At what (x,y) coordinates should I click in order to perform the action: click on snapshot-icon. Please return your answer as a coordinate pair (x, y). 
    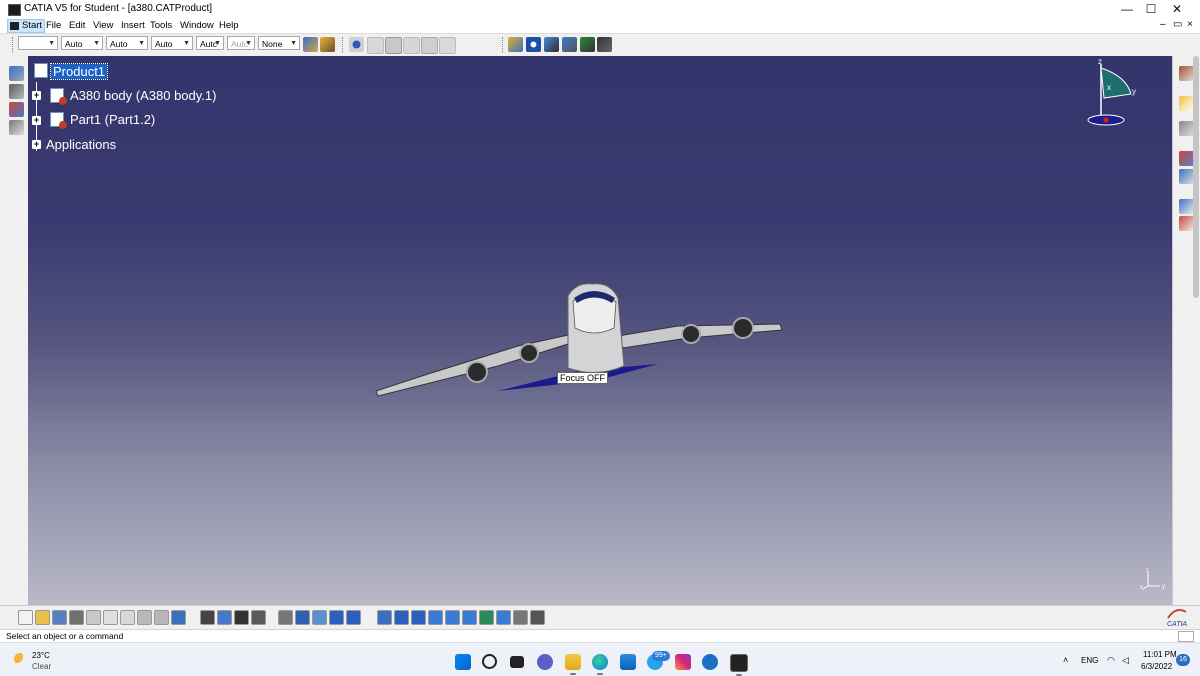
    Looking at the image, I should click on (393, 45).